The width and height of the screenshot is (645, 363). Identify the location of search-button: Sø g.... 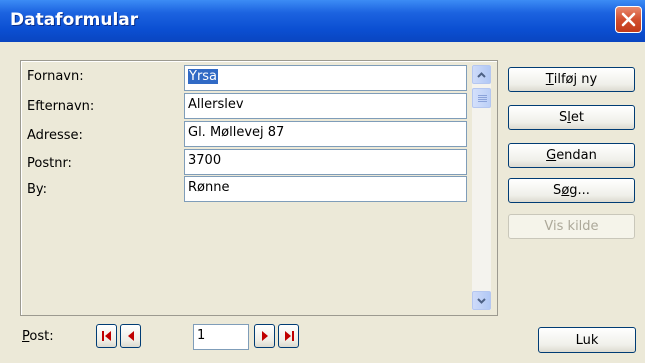
(571, 190).